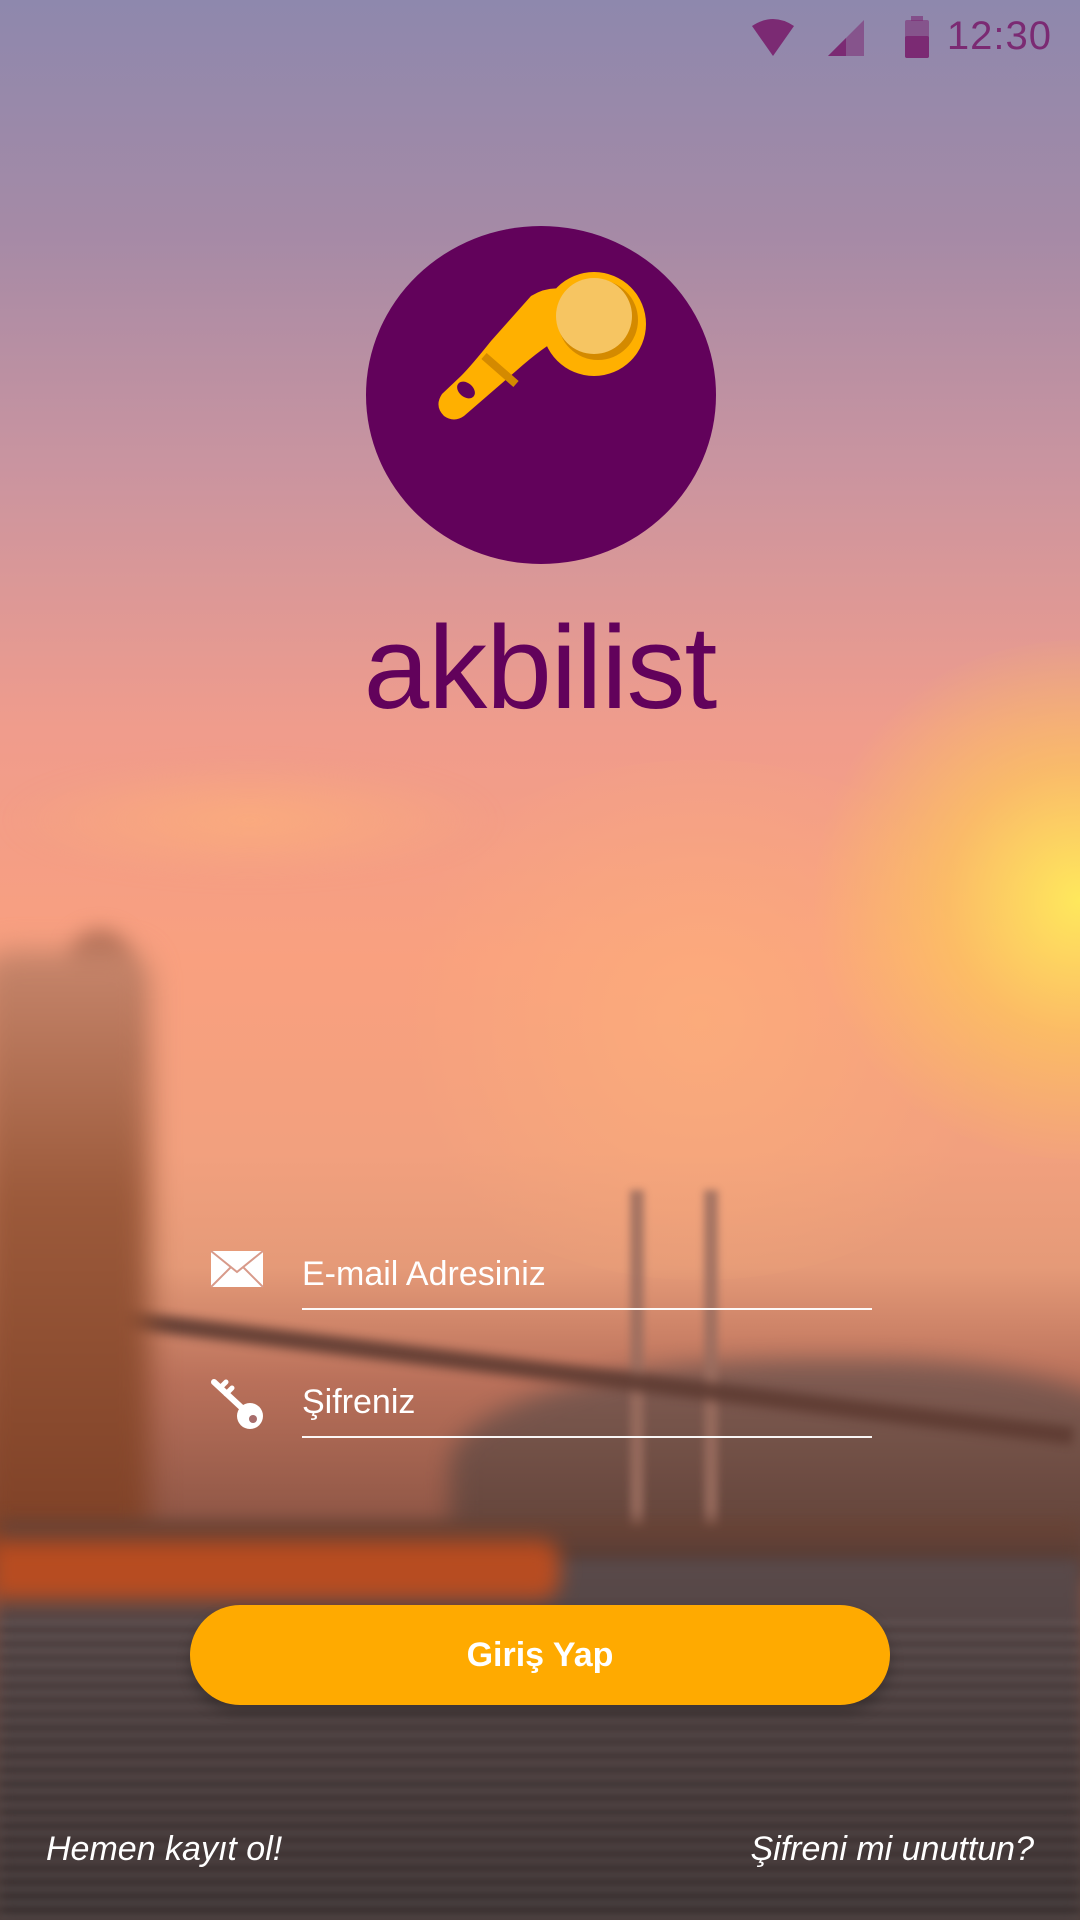 The height and width of the screenshot is (1920, 1080). Describe the element at coordinates (280, 1570) in the screenshot. I see `pier` at that location.